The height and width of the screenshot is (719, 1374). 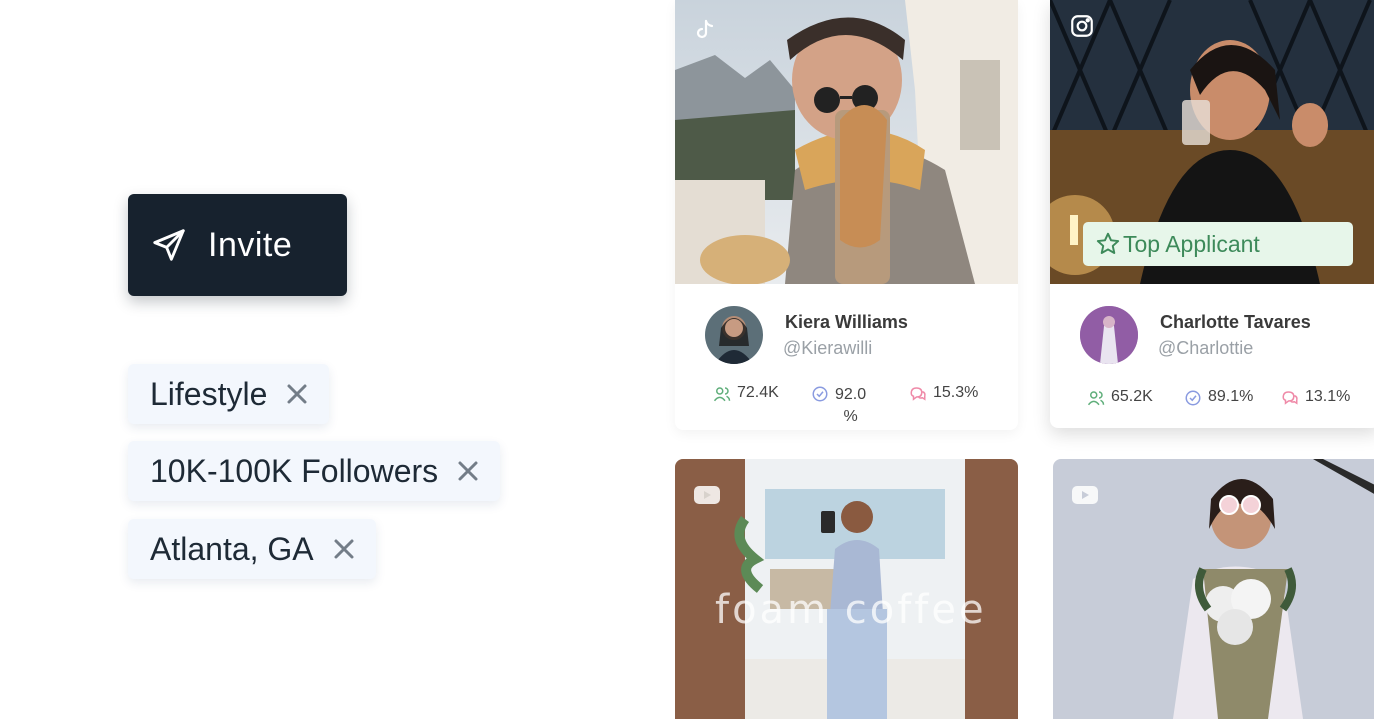 I want to click on filter-chip-location: Atlanta, GA, so click(x=252, y=549).